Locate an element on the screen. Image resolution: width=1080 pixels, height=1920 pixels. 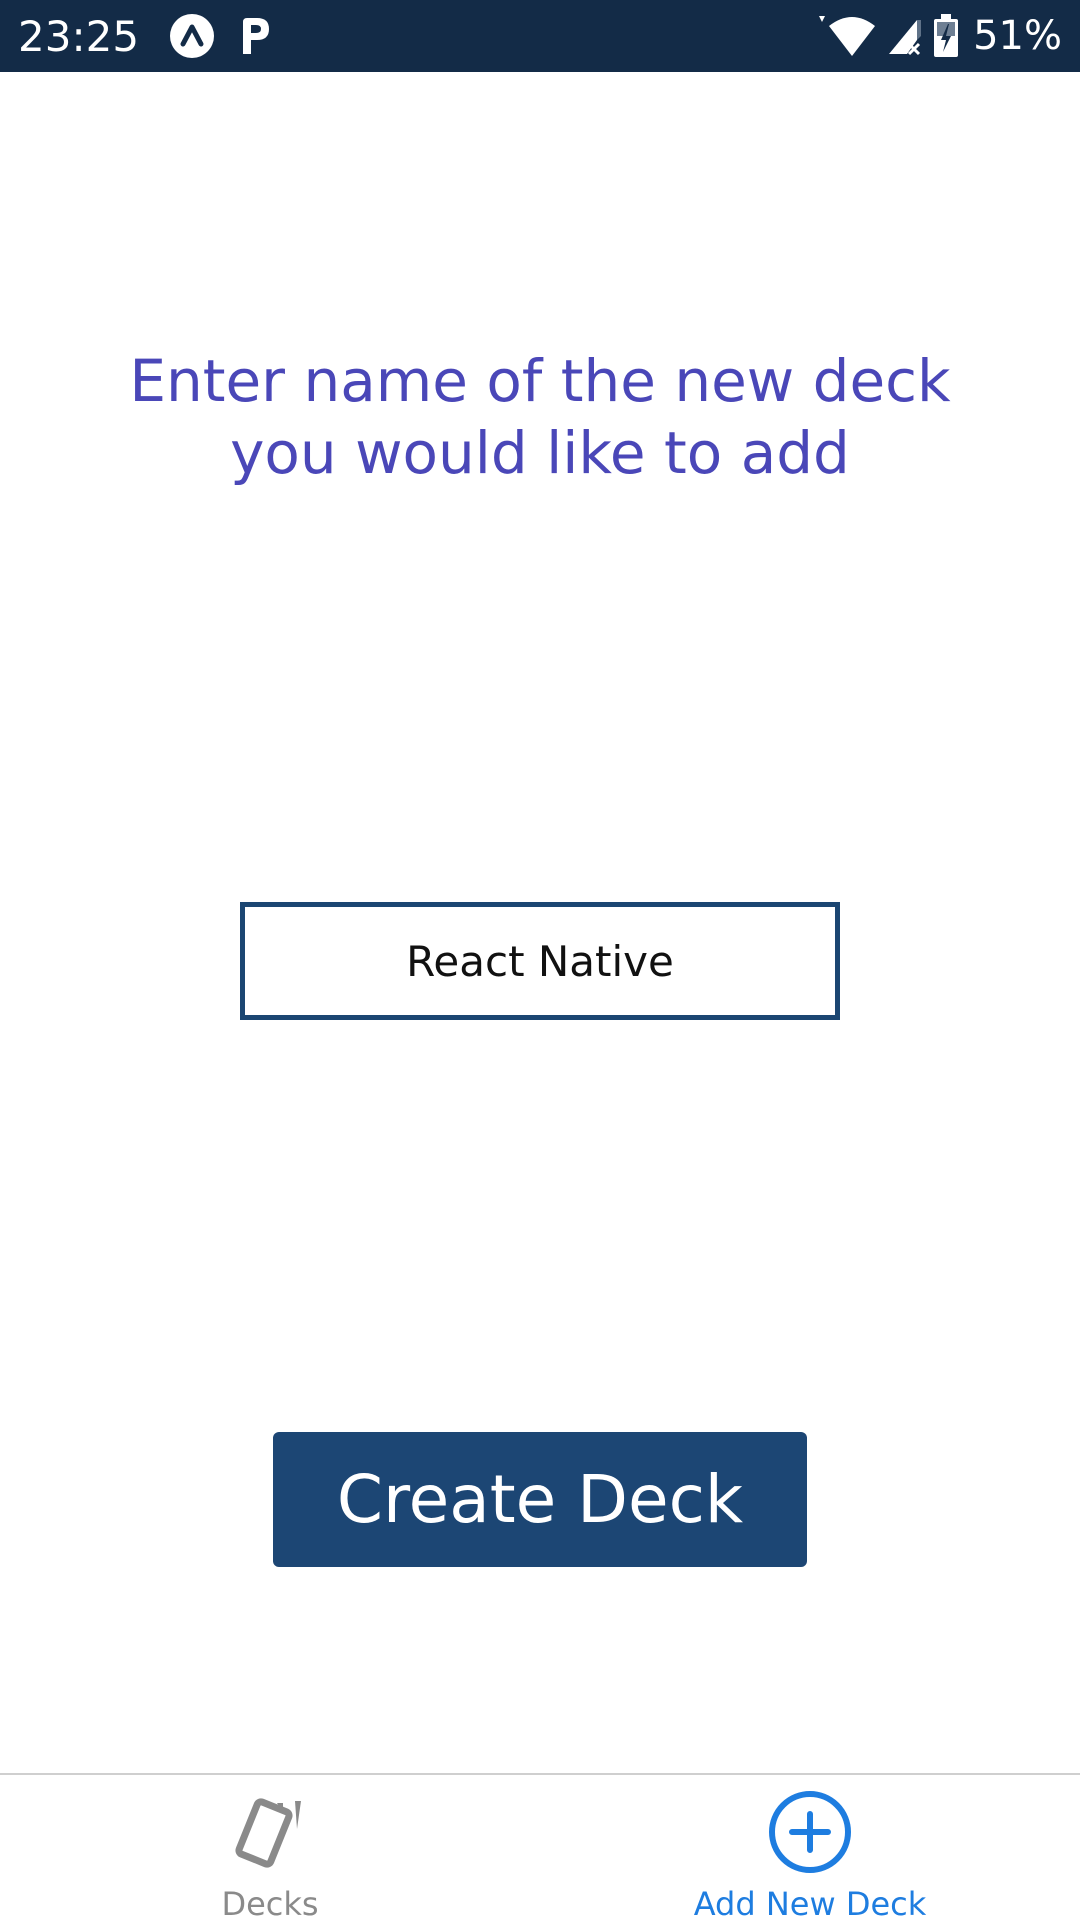
status-icons: 51% is located at coordinates (933, 36).